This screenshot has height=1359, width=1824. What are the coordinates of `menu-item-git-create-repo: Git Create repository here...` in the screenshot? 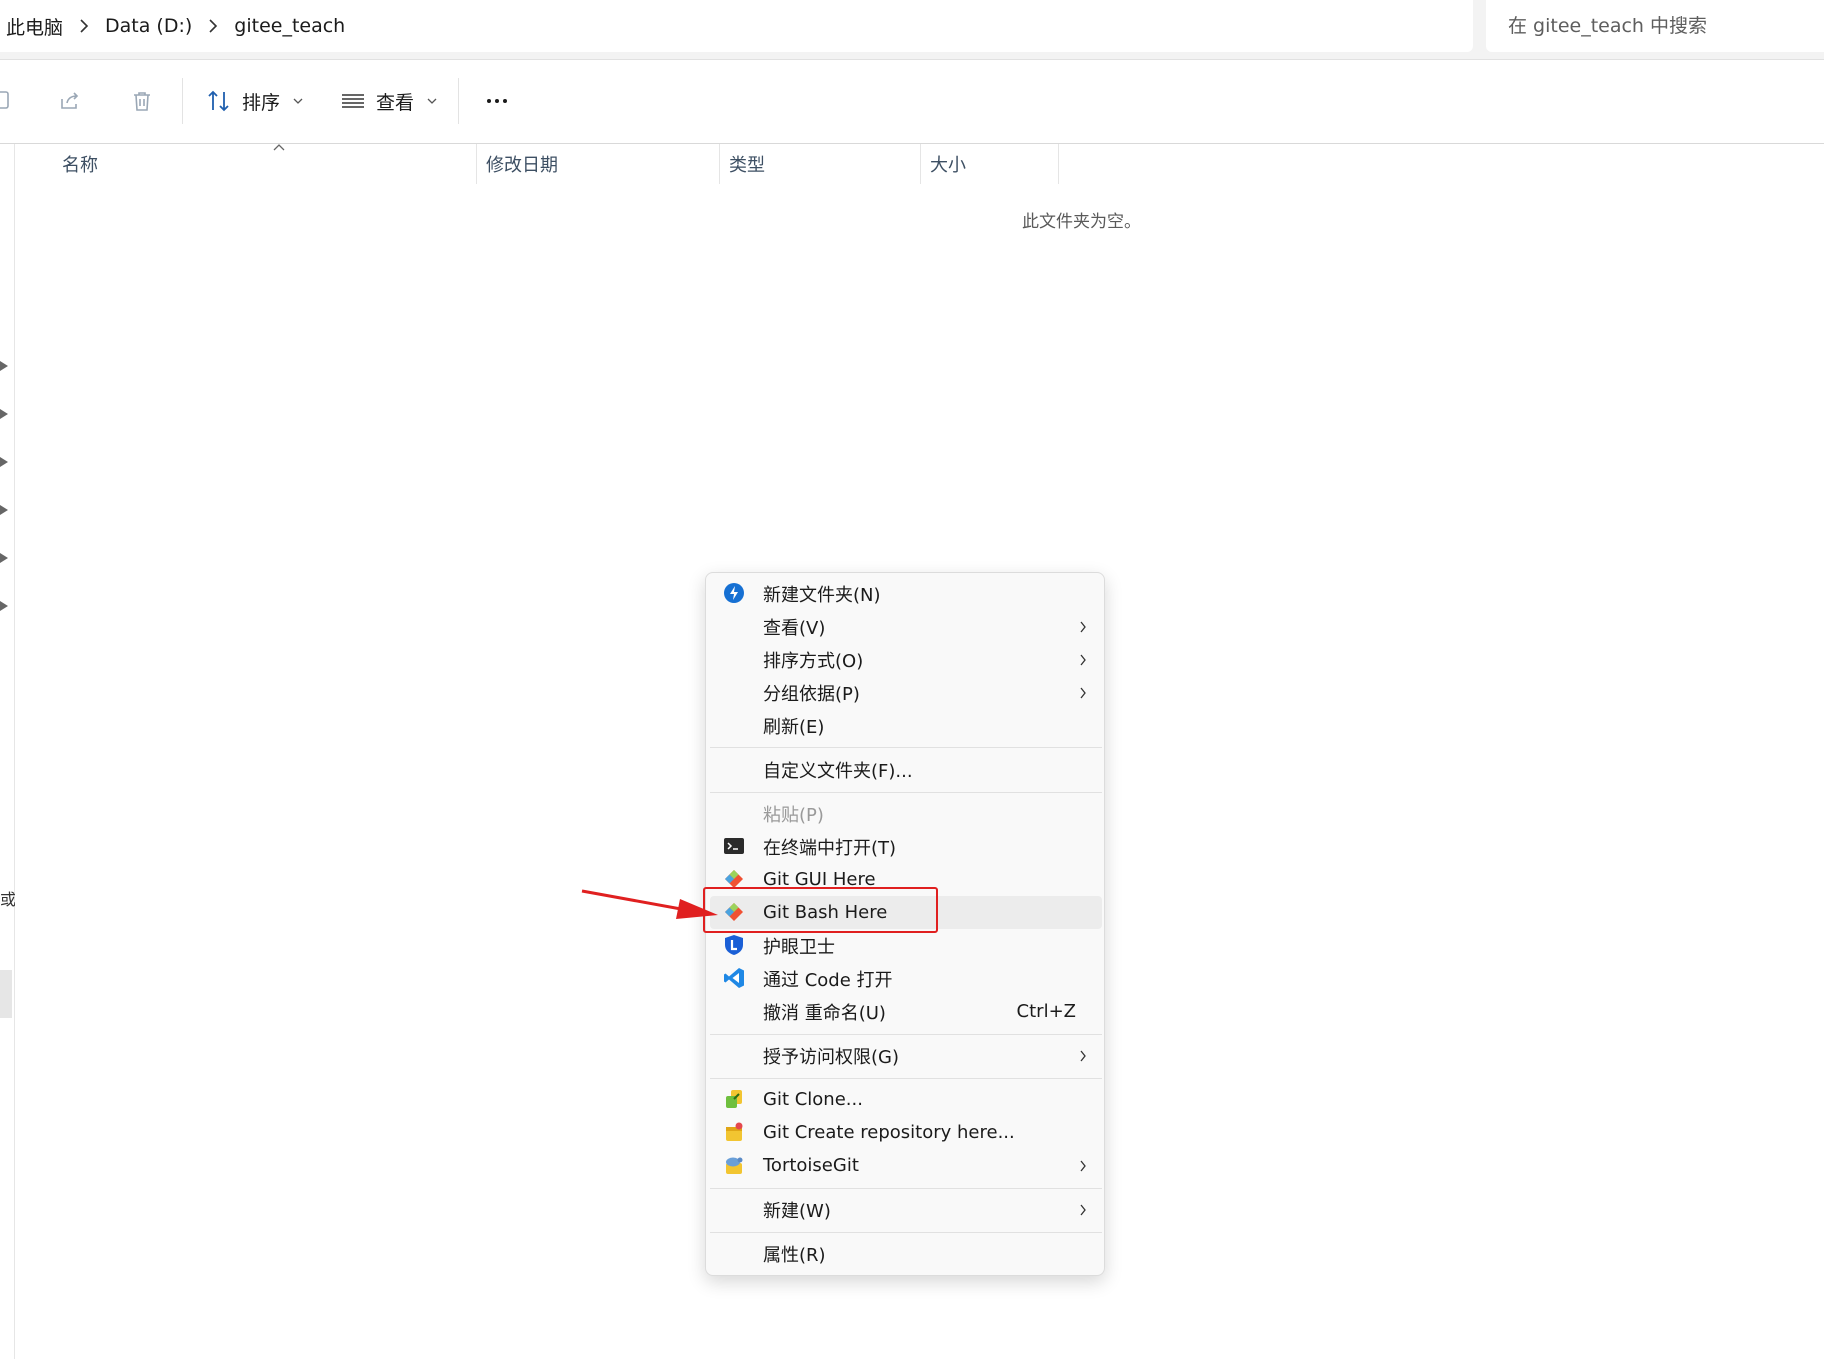 It's located at (906, 1132).